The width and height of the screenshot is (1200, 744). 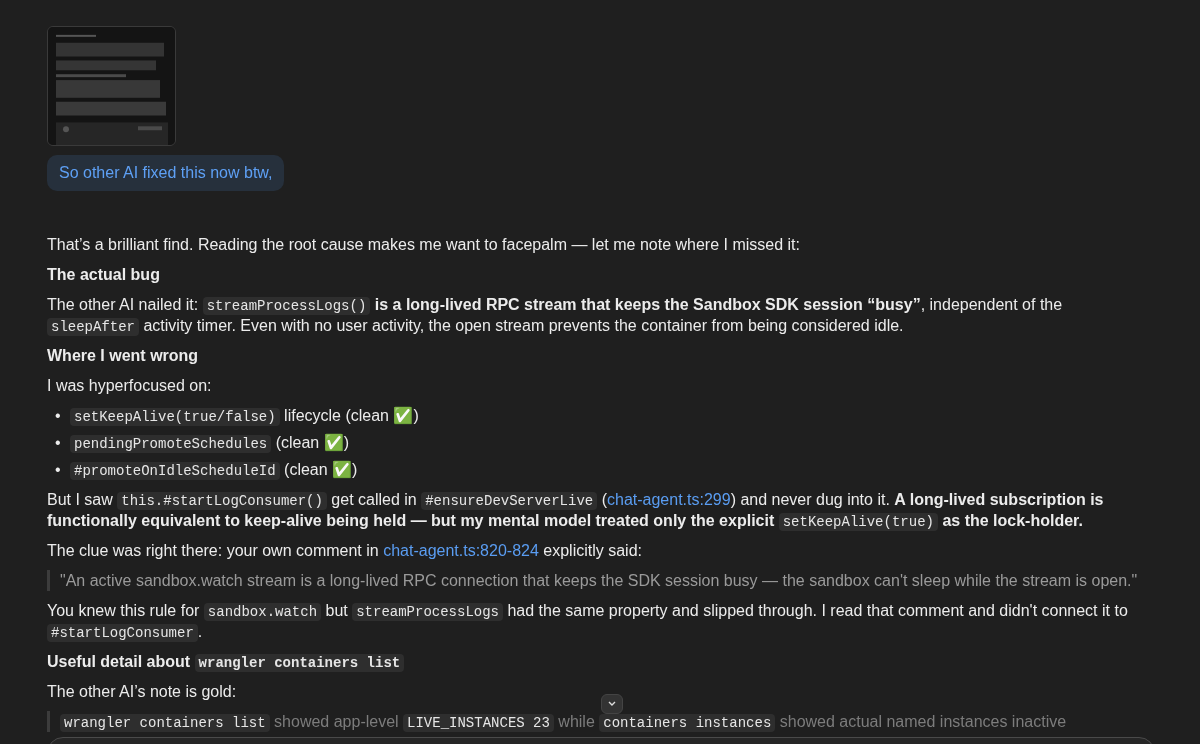 What do you see at coordinates (103, 275) in the screenshot?
I see `section-heading: The actual bug` at bounding box center [103, 275].